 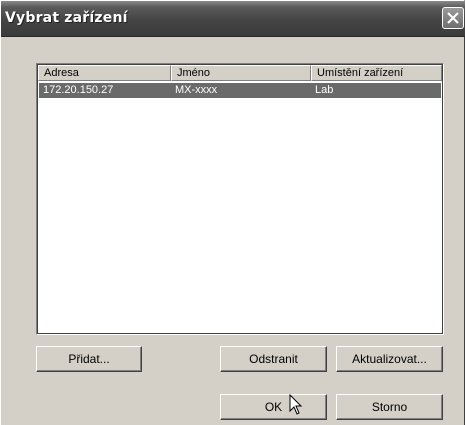 What do you see at coordinates (273, 359) in the screenshot?
I see `remove-button: Odstranit` at bounding box center [273, 359].